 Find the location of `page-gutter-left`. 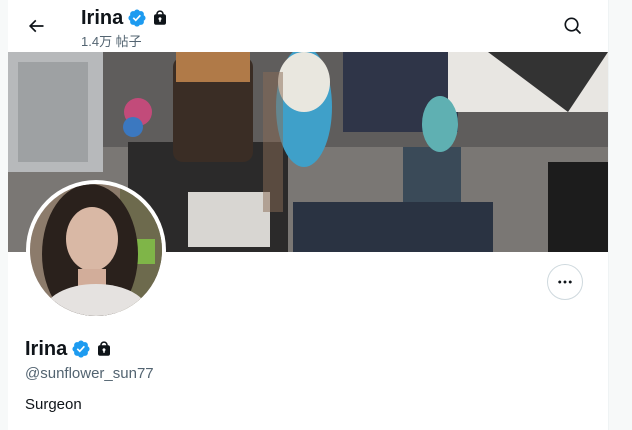

page-gutter-left is located at coordinates (4, 215).